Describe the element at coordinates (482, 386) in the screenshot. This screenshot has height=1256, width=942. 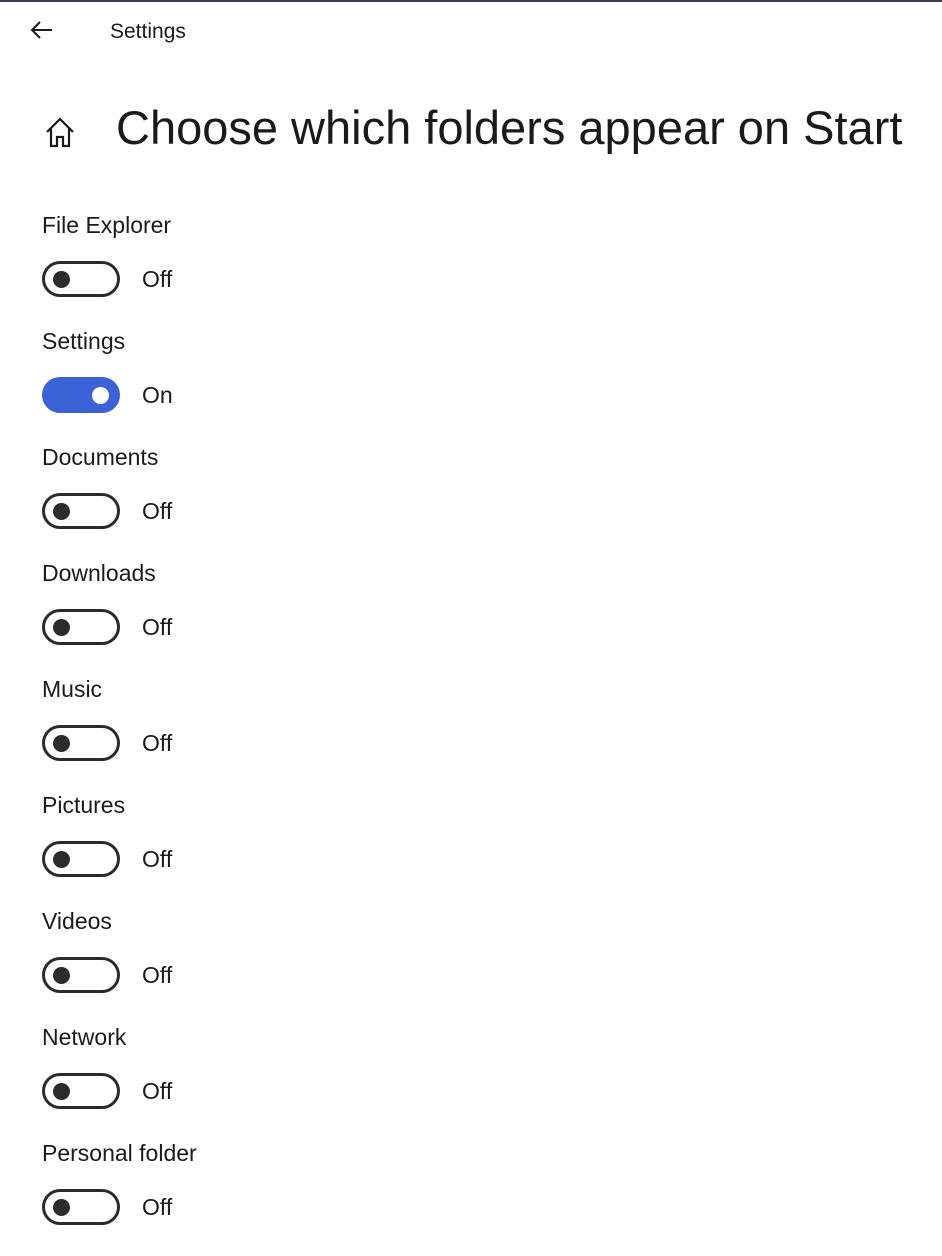
I see `setting-settings: Settings On` at that location.